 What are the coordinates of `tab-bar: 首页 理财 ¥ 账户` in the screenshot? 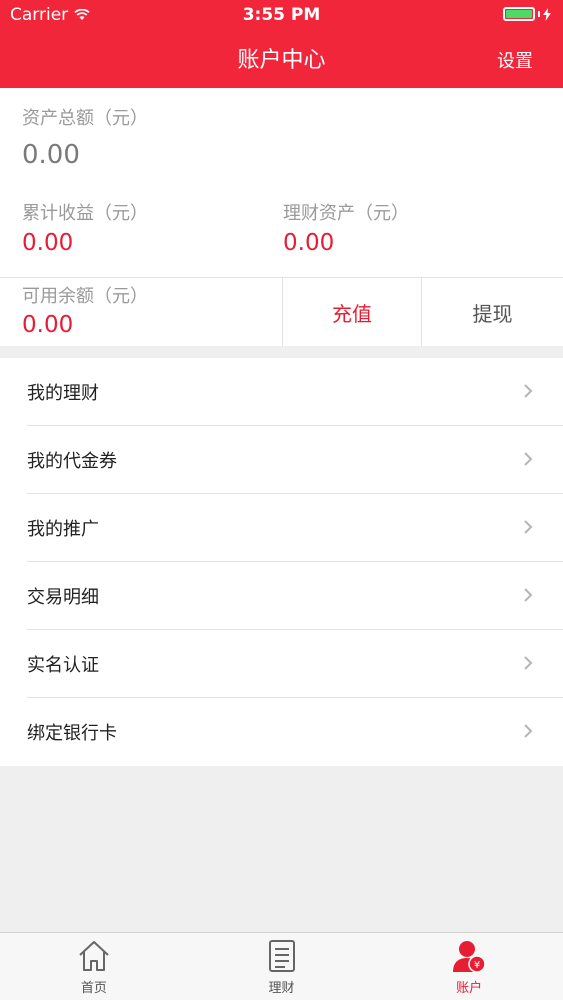 It's located at (281, 966).